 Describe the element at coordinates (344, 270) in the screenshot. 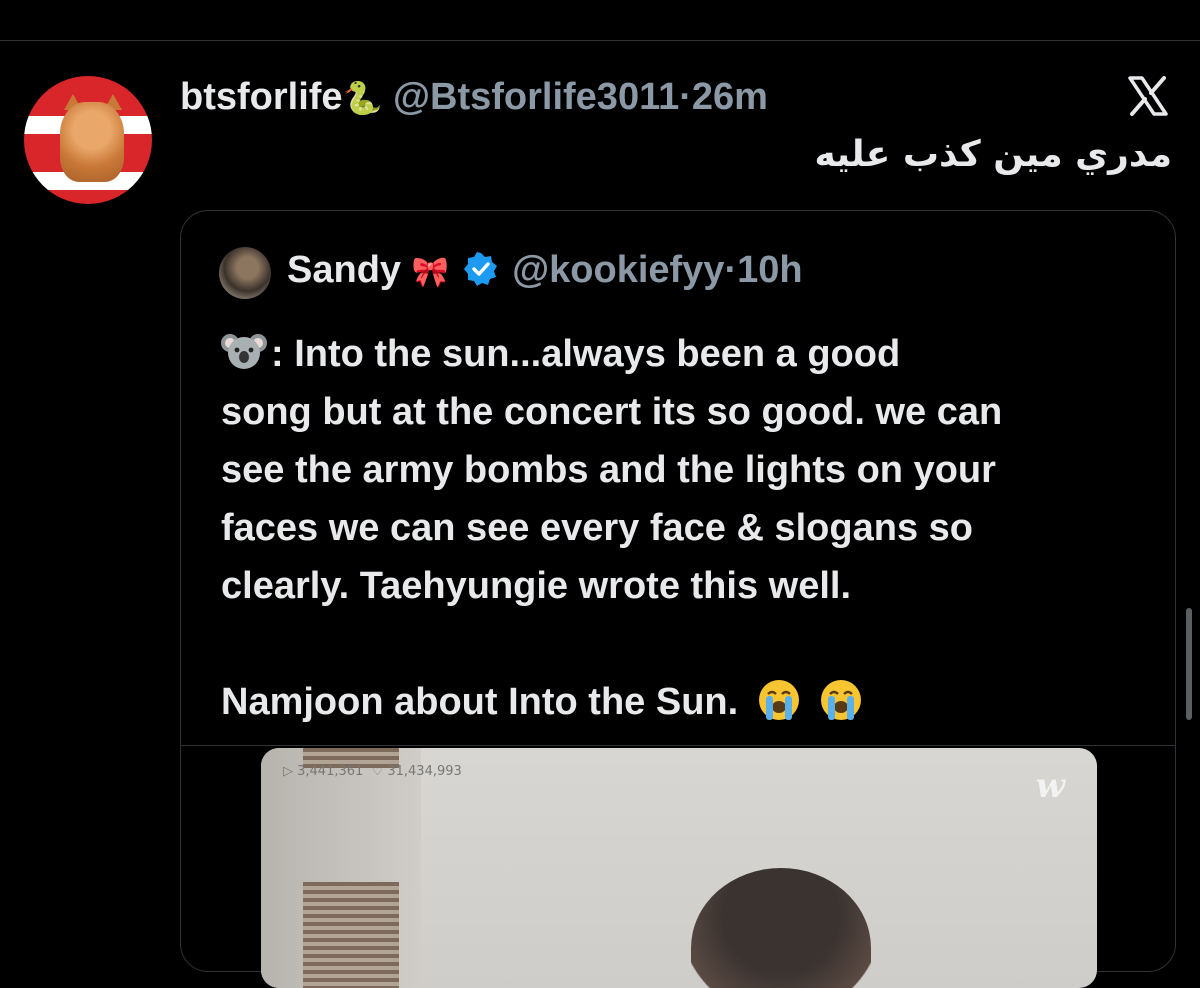

I see `quoted-display-name: Sandy` at that location.